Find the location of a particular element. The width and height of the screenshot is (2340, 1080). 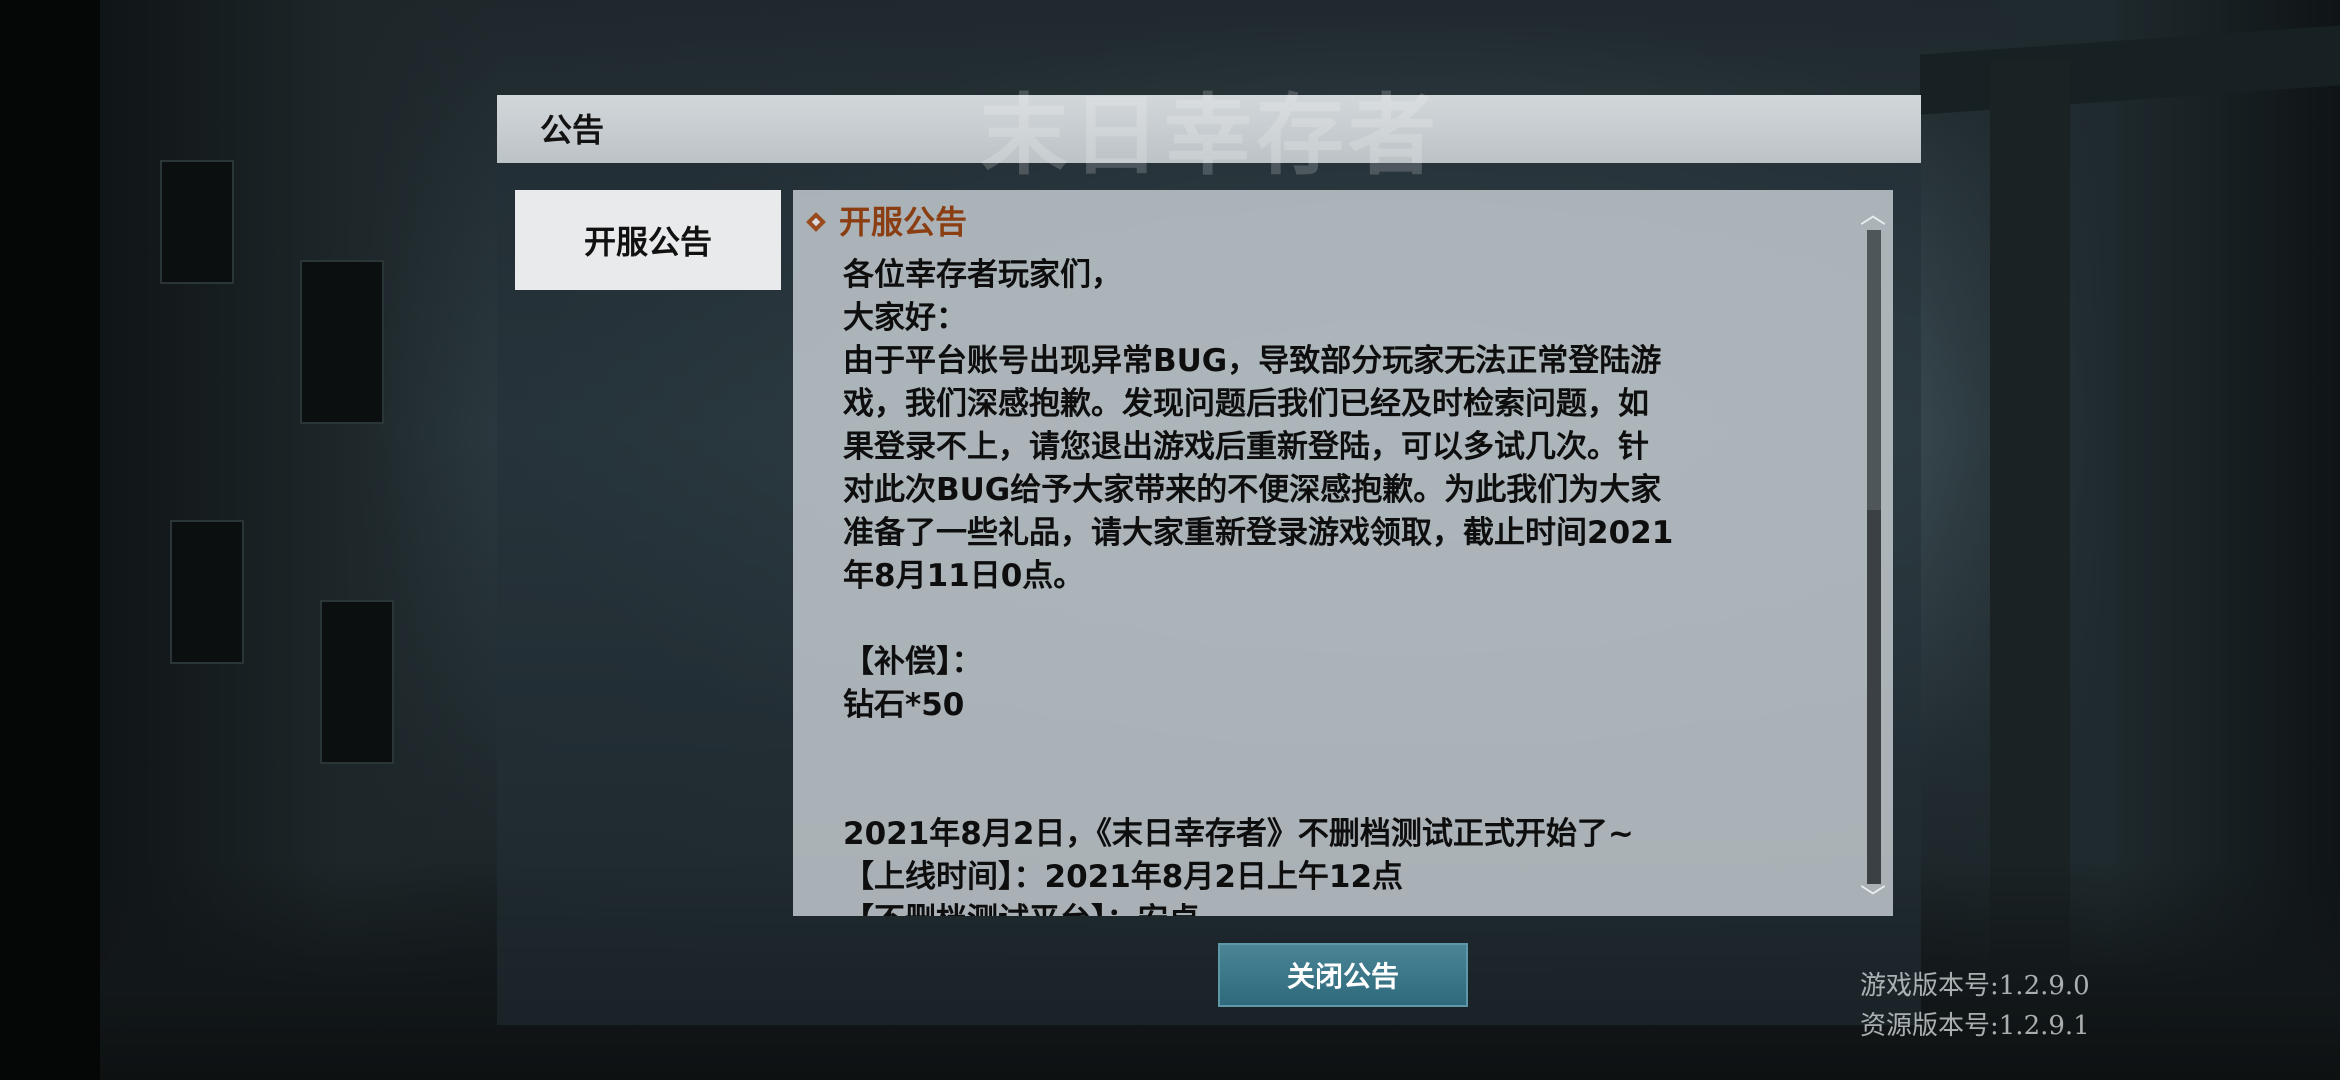

paragraph-line: 果登录不上，请您退出游戏后重新登陆，可以多试几次。针 is located at coordinates (1246, 447).